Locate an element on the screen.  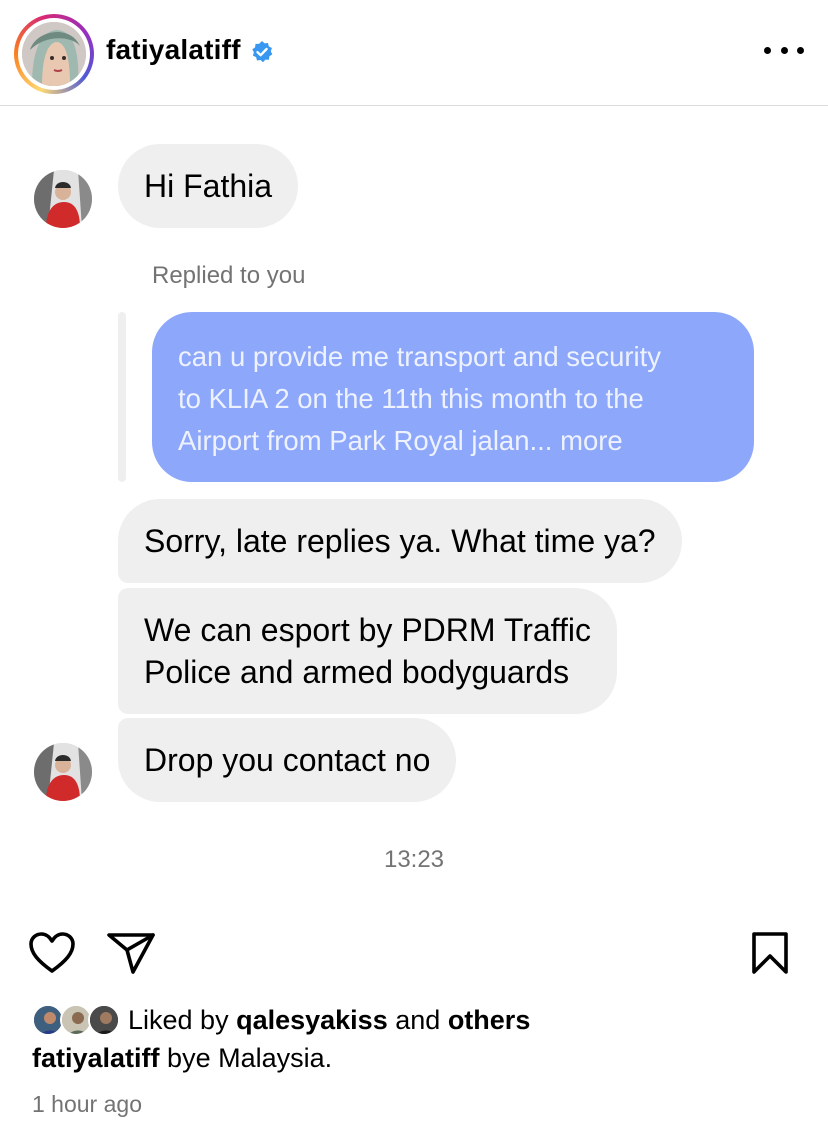
more-options-icon is located at coordinates (784, 50).